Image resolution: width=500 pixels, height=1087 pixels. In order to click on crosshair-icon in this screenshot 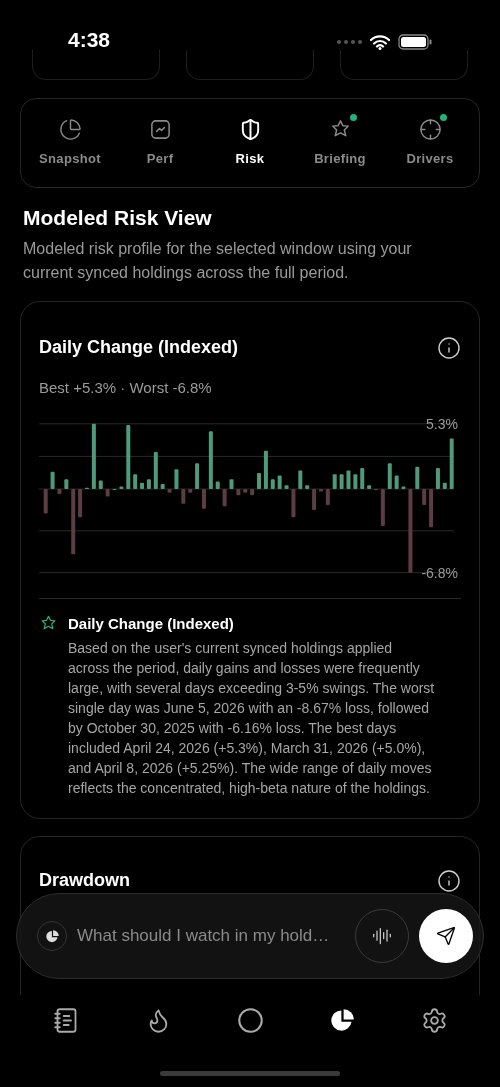, I will do `click(430, 129)`.